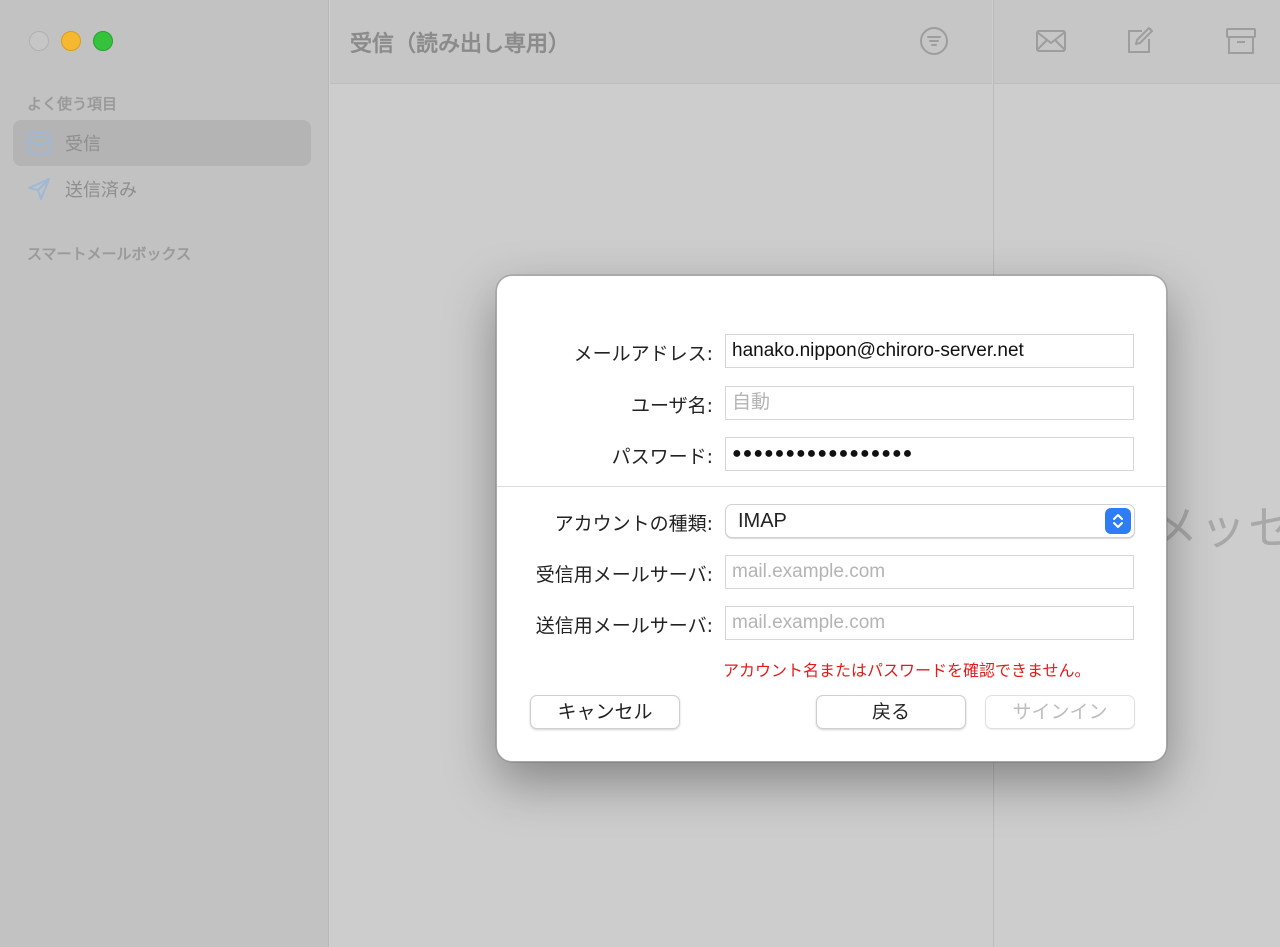 This screenshot has height=947, width=1280. Describe the element at coordinates (101, 190) in the screenshot. I see `sidebar-item-label: 送信済み` at that location.